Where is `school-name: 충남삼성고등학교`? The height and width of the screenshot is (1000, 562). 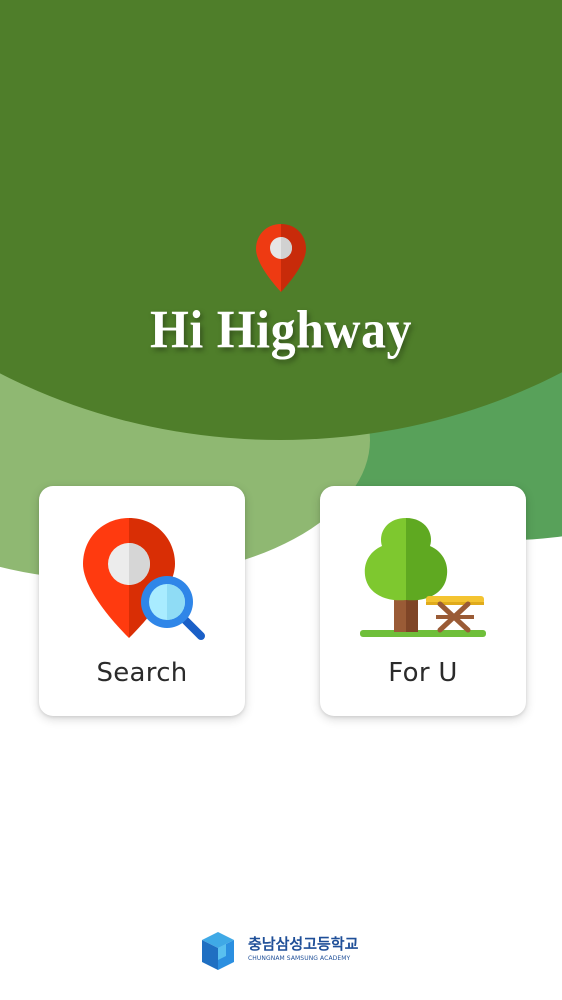
school-name: 충남삼성고등학교 is located at coordinates (303, 944).